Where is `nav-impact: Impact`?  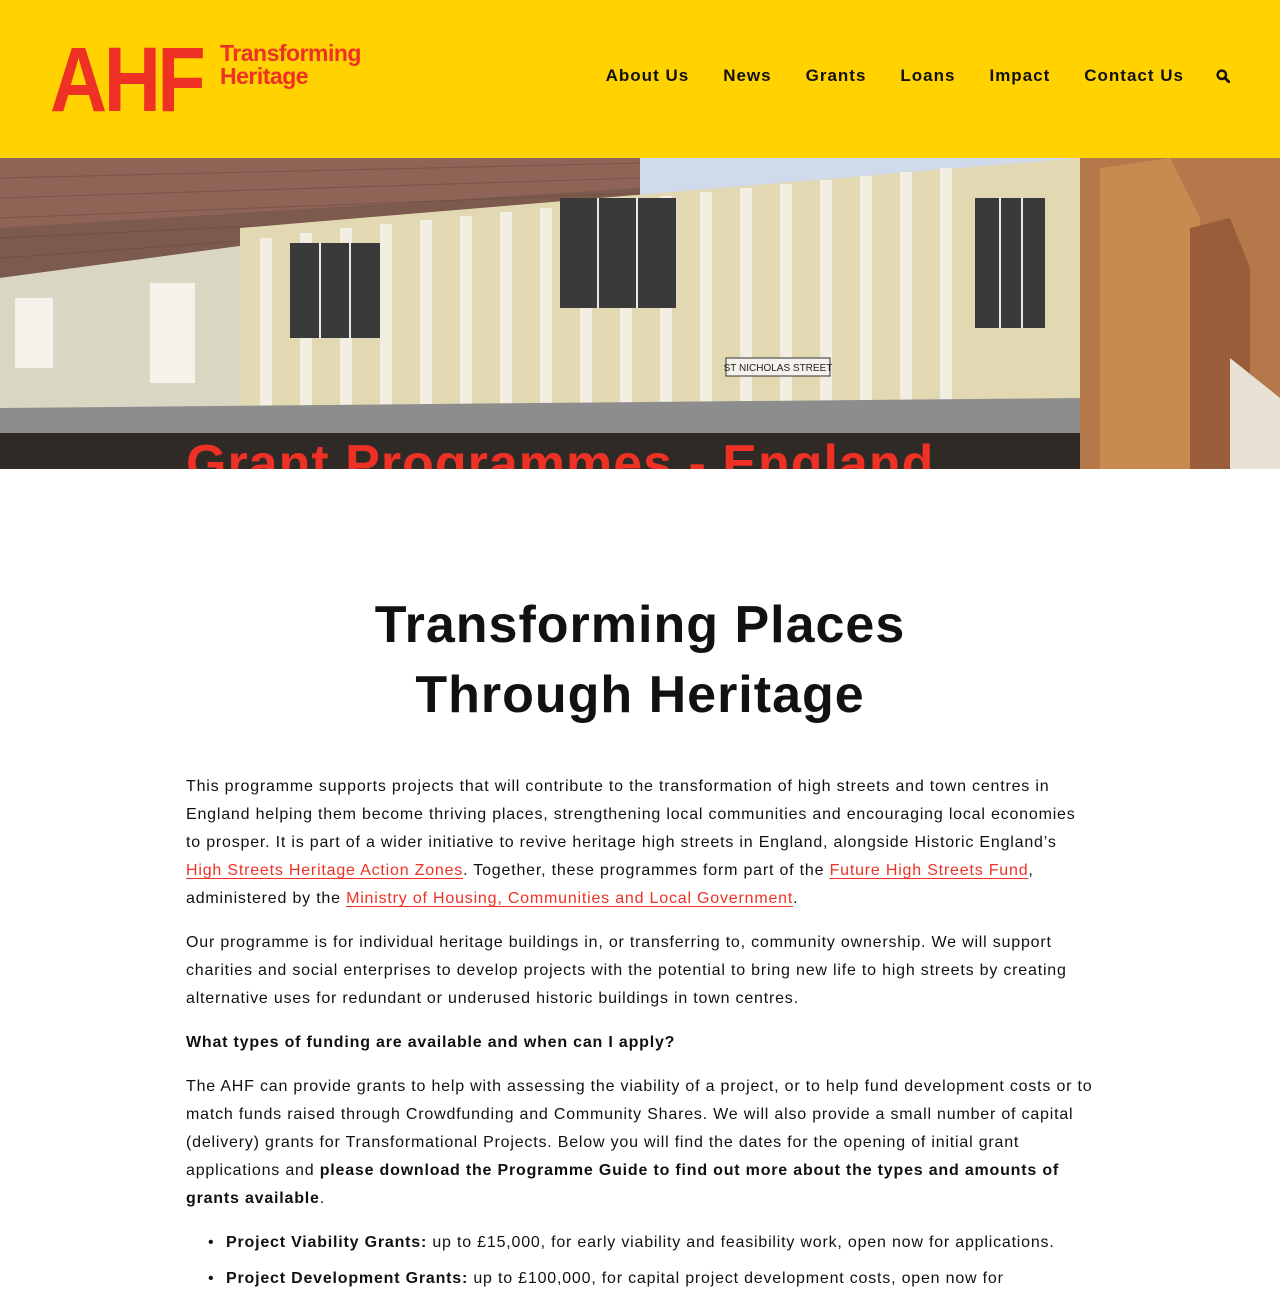
nav-impact: Impact is located at coordinates (1019, 76).